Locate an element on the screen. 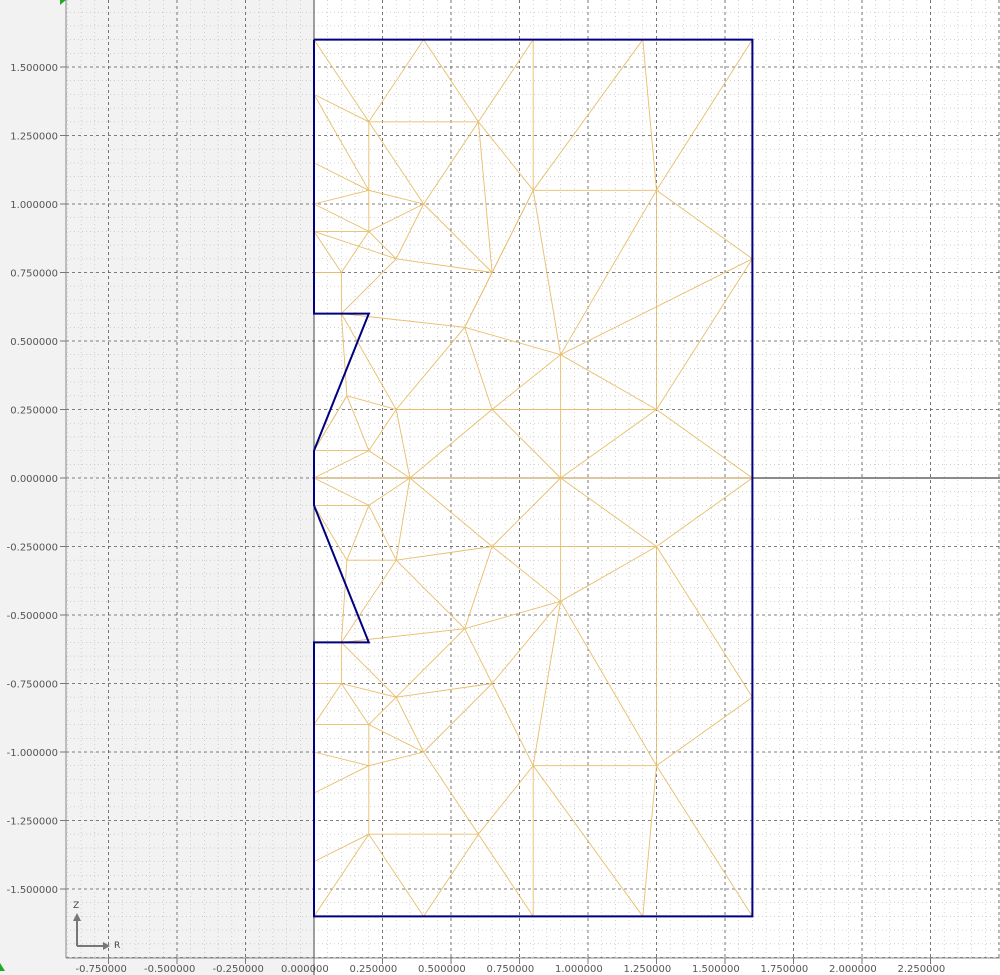 Image resolution: width=1000 pixels, height=975 pixels. z-tick-label: 1.000000 is located at coordinates (34, 205).